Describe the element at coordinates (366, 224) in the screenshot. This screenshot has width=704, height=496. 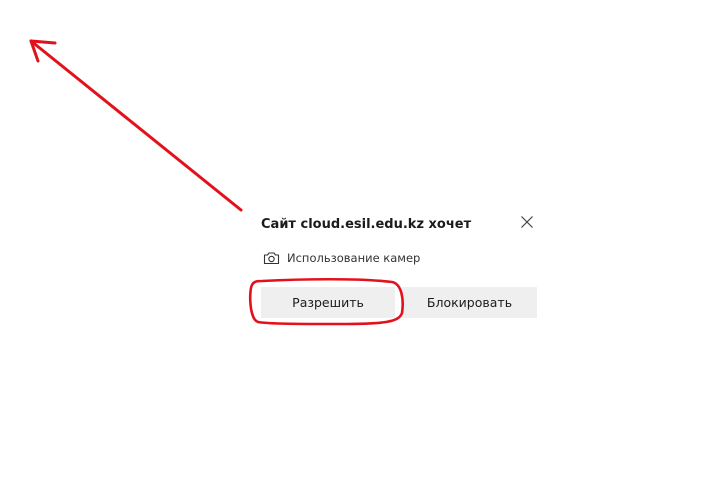
I see `prompt-title: Сайт cloud.esil.edu.kz хочет` at that location.